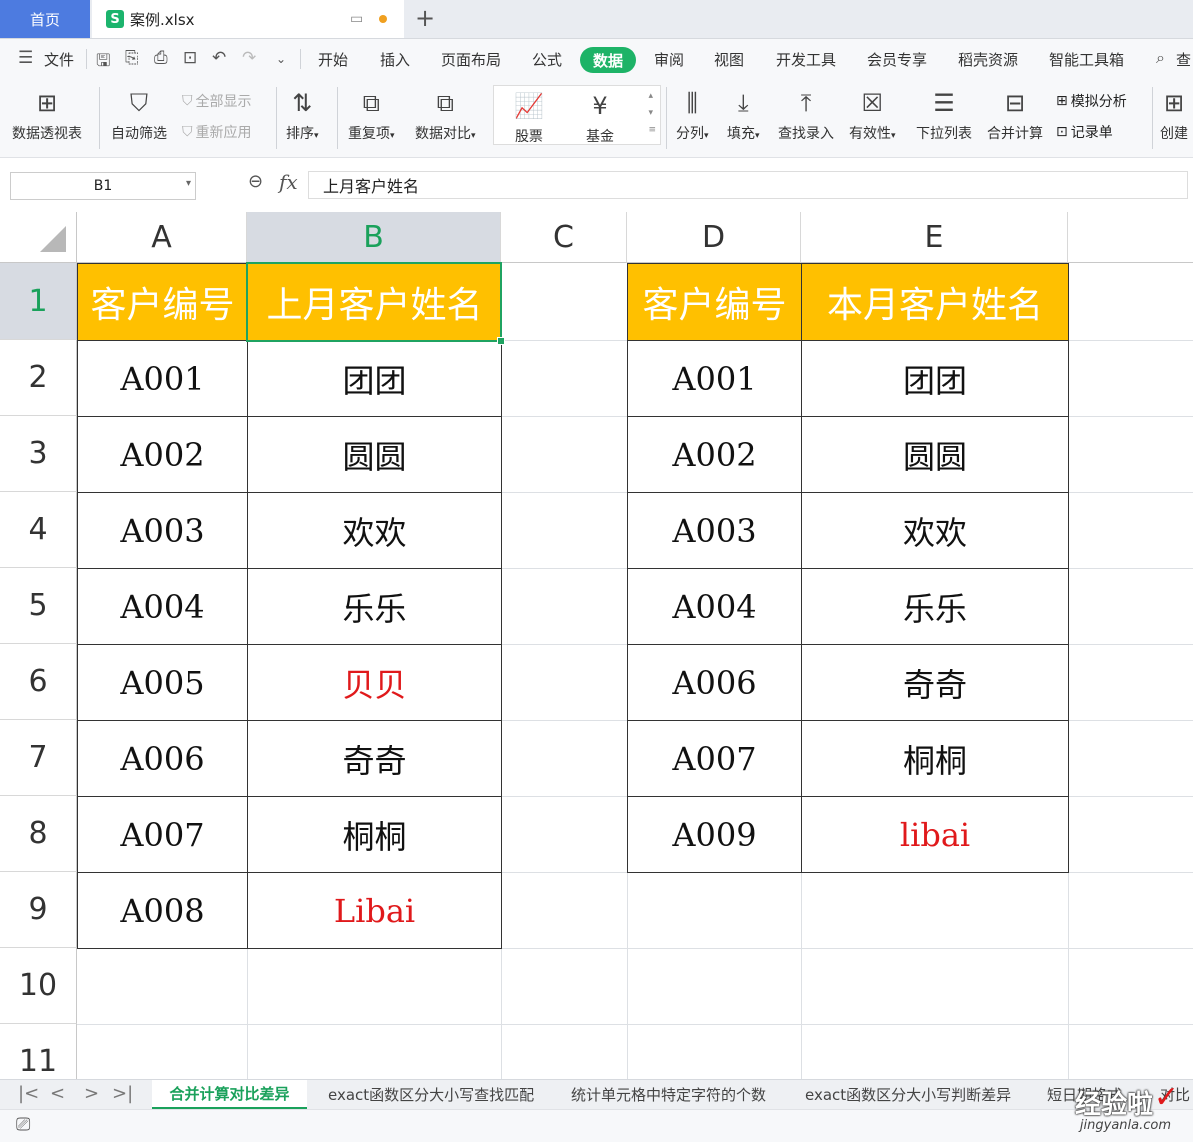  Describe the element at coordinates (38, 301) in the screenshot. I see `row-header-1: 1` at that location.